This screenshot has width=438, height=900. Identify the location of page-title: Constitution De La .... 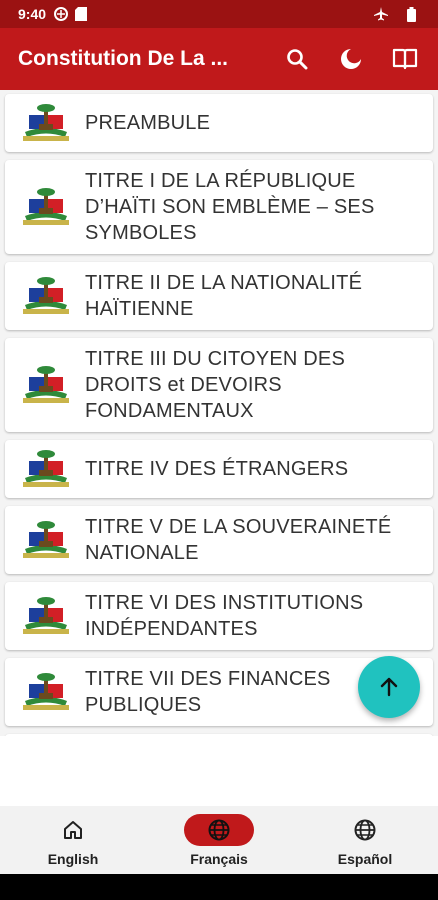
(123, 58).